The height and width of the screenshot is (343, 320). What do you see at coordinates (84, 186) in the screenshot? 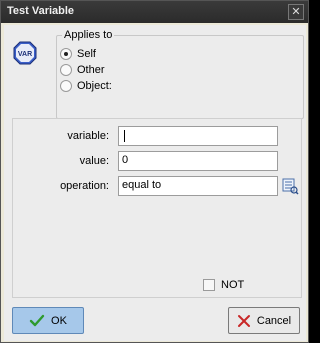
I see `operation-label: operation:` at bounding box center [84, 186].